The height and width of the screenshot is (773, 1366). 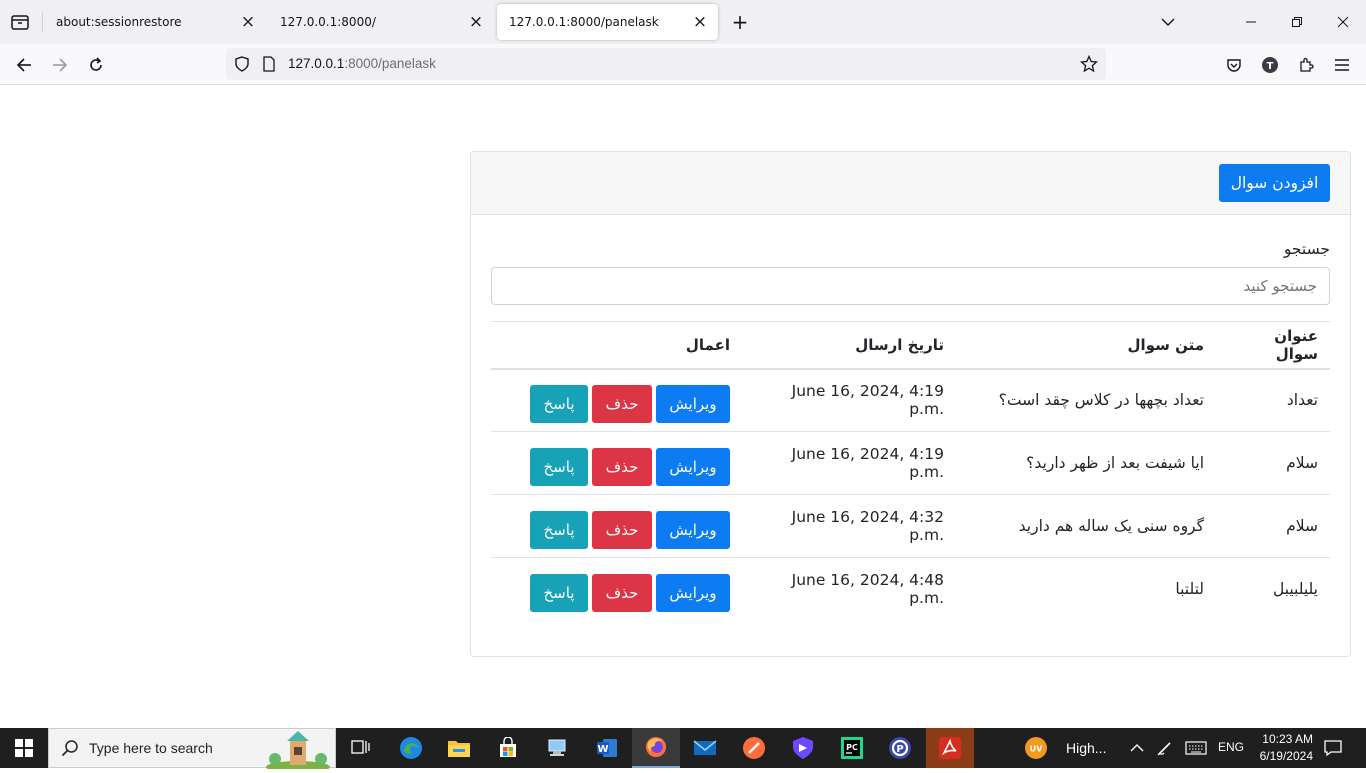 I want to click on input-language: ENG, so click(x=1231, y=747).